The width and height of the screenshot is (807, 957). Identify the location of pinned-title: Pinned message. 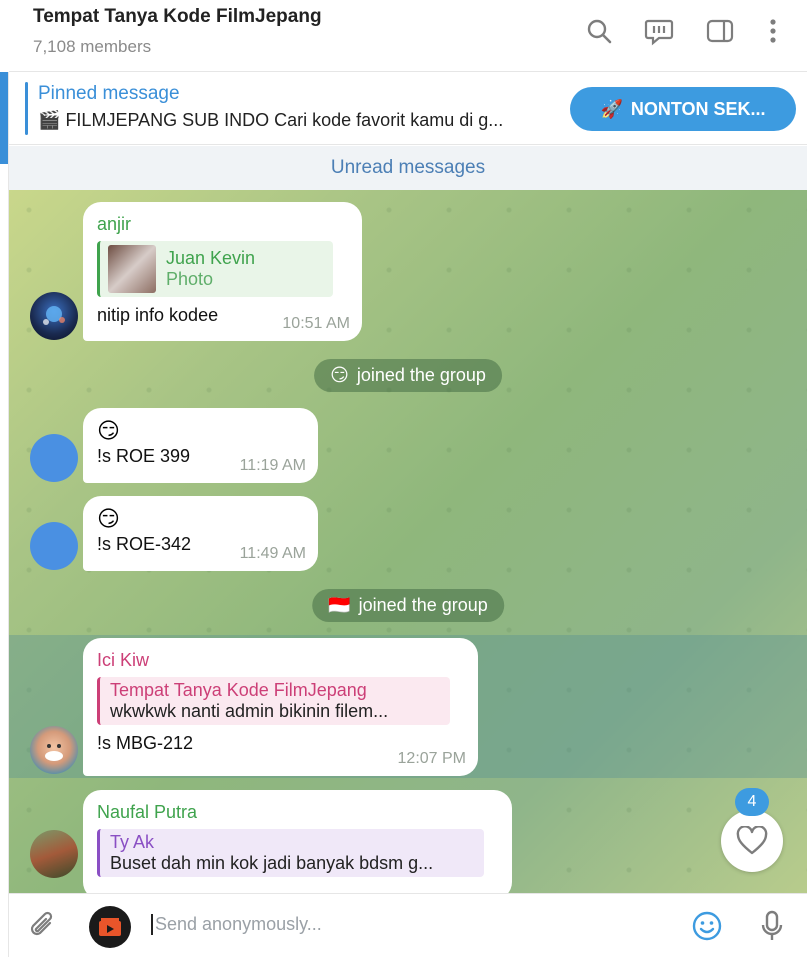
(109, 93).